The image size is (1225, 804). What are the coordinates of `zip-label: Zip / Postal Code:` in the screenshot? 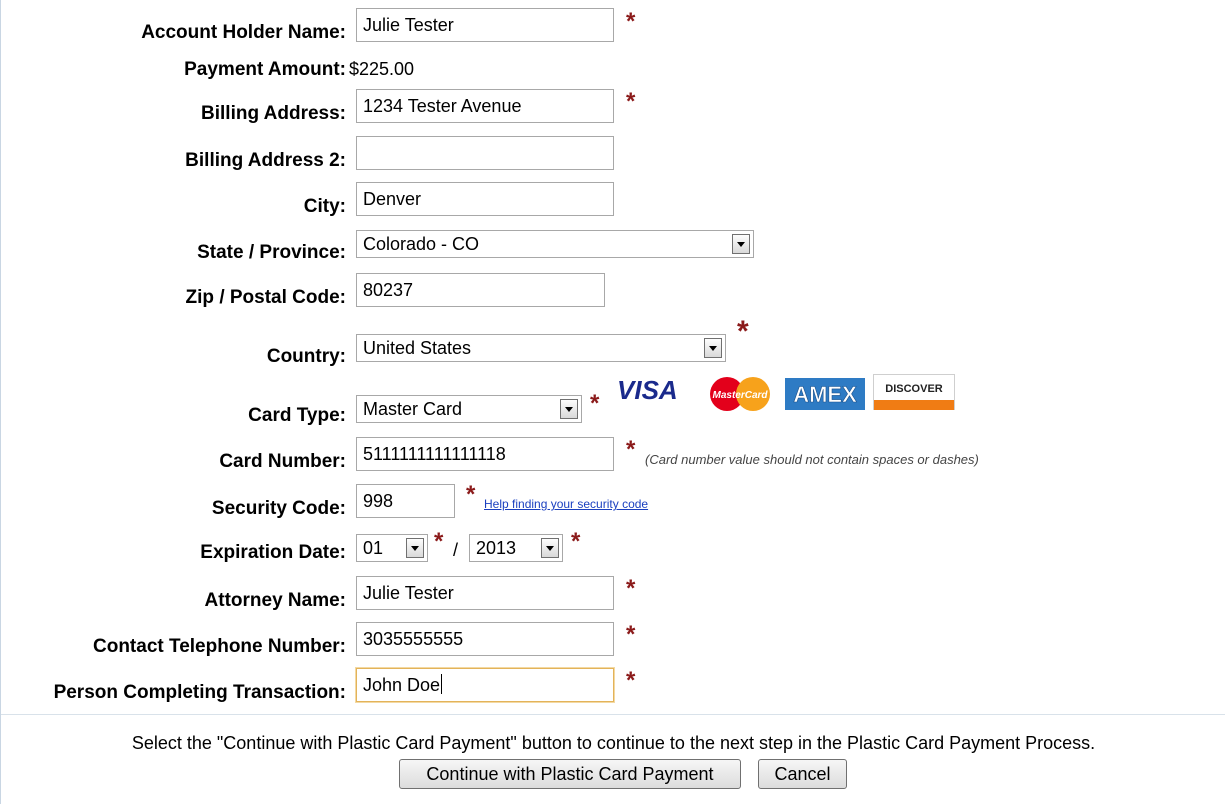 It's located at (265, 297).